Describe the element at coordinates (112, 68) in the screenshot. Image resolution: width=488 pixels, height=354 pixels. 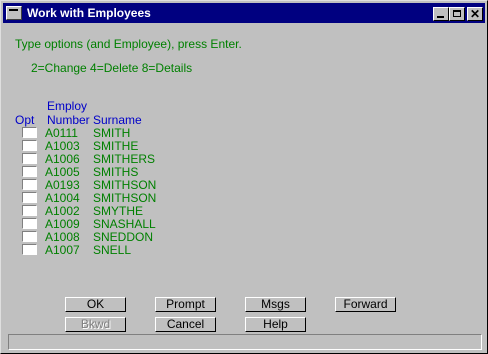
I see `options-legend: 2=Change 4=Delete 8=Details` at that location.